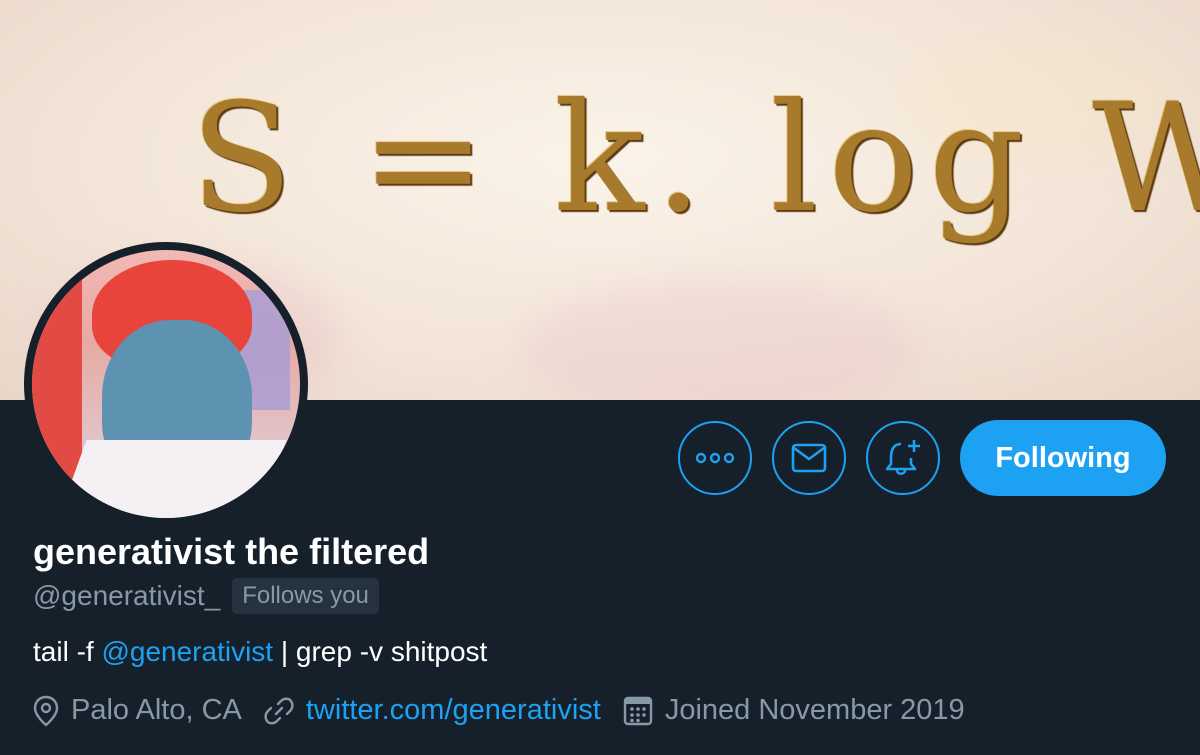  I want to click on notifications-button, so click(903, 458).